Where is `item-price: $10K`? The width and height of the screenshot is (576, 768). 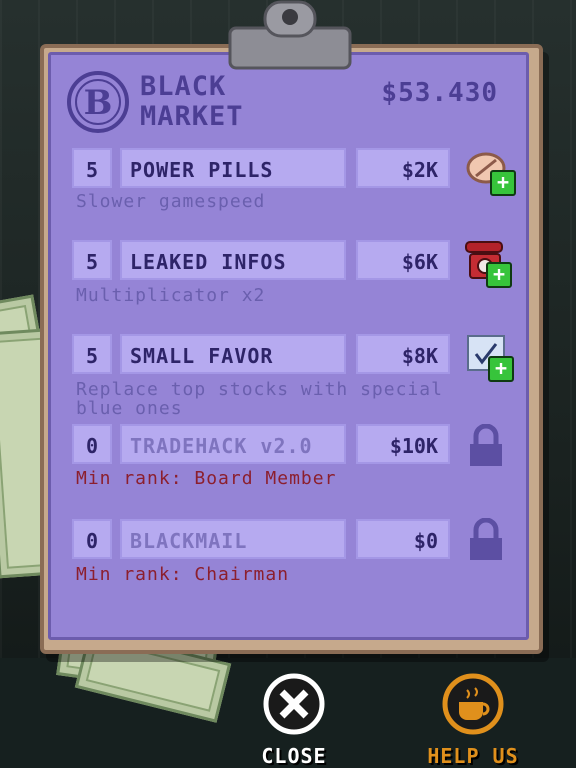 item-price: $10K is located at coordinates (403, 444).